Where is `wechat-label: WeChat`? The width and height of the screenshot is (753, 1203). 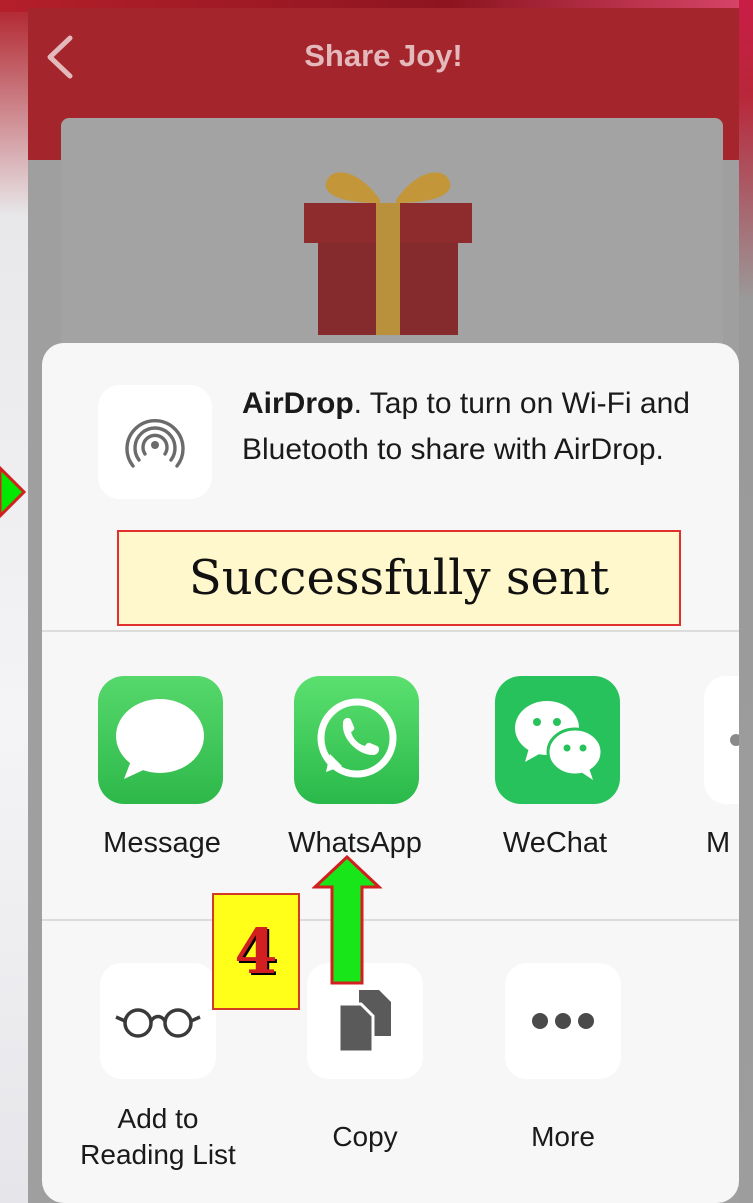 wechat-label: WeChat is located at coordinates (555, 843).